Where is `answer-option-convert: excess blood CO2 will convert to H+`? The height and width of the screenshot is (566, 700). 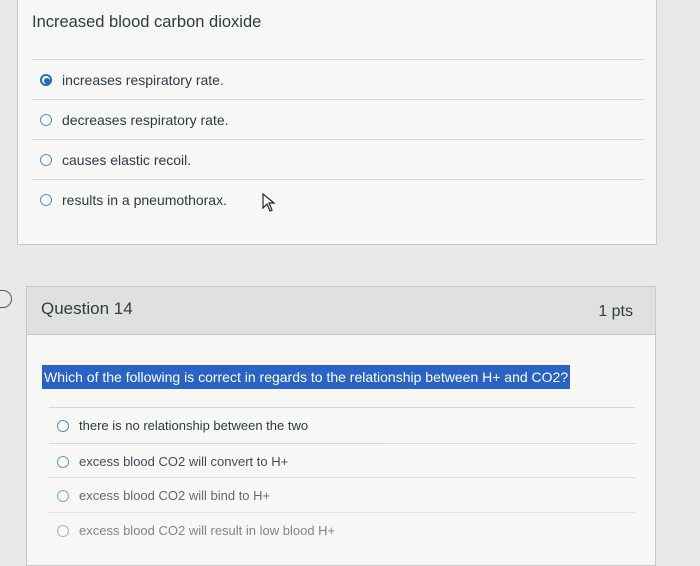
answer-option-convert: excess blood CO2 will convert to H+ is located at coordinates (342, 461).